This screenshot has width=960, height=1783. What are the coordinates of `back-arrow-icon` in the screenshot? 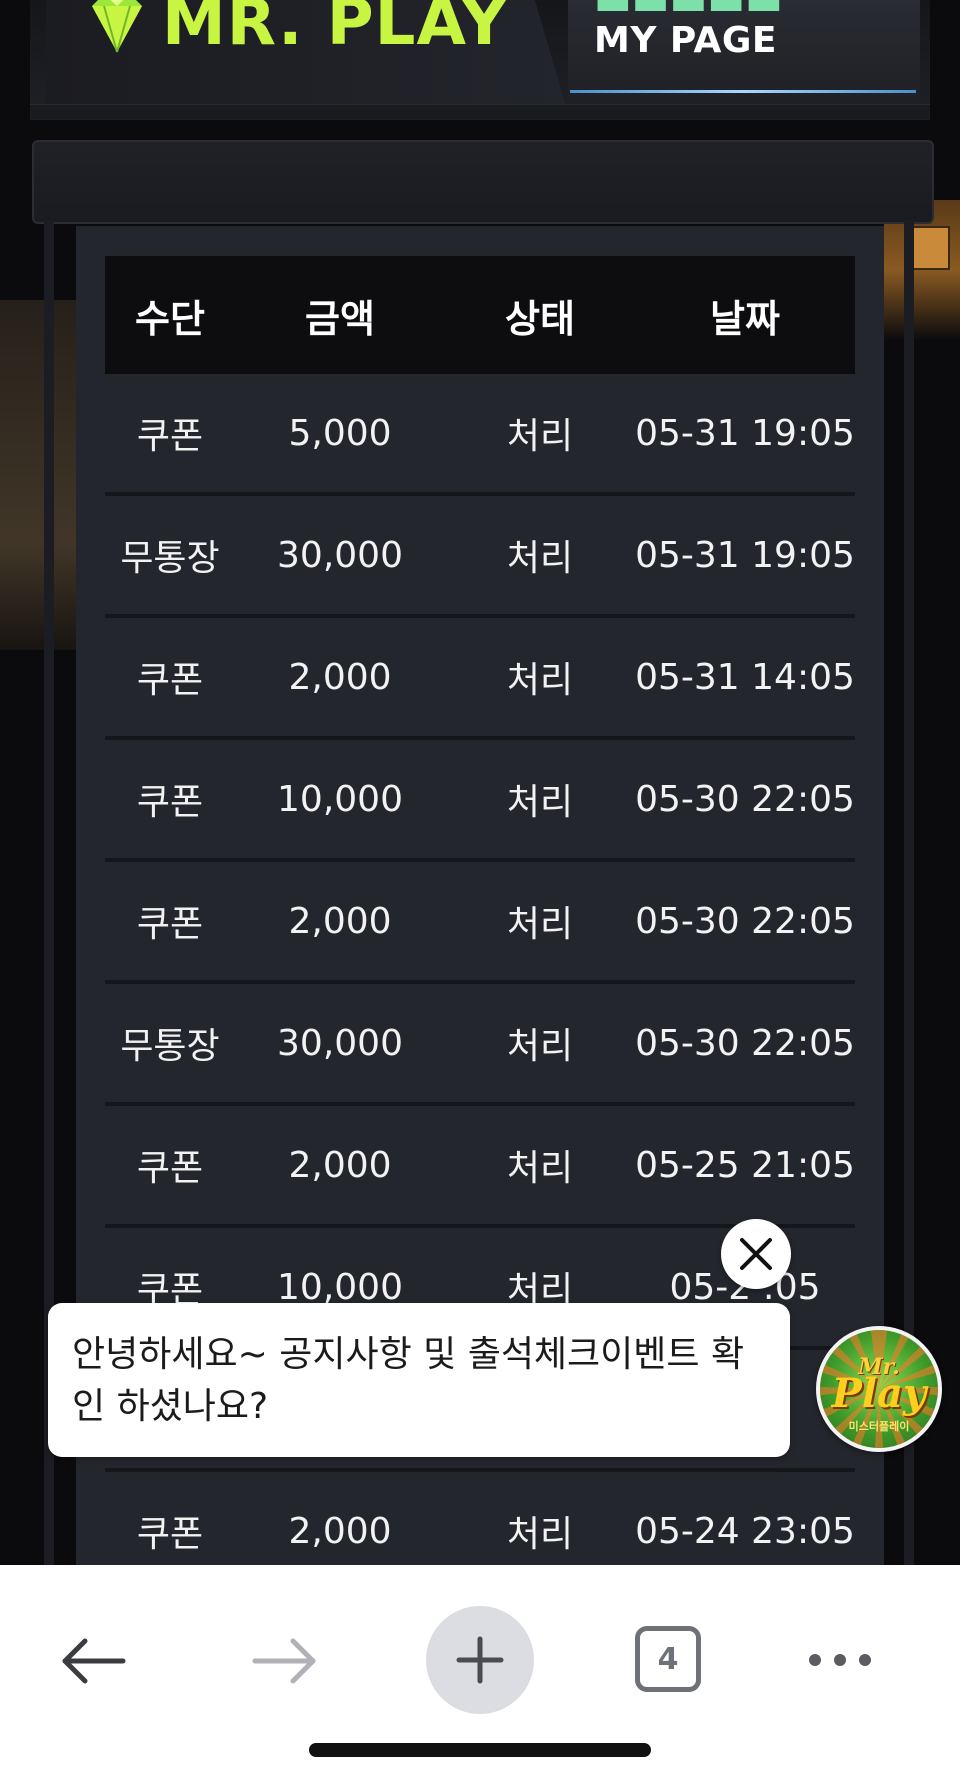 It's located at (94, 1661).